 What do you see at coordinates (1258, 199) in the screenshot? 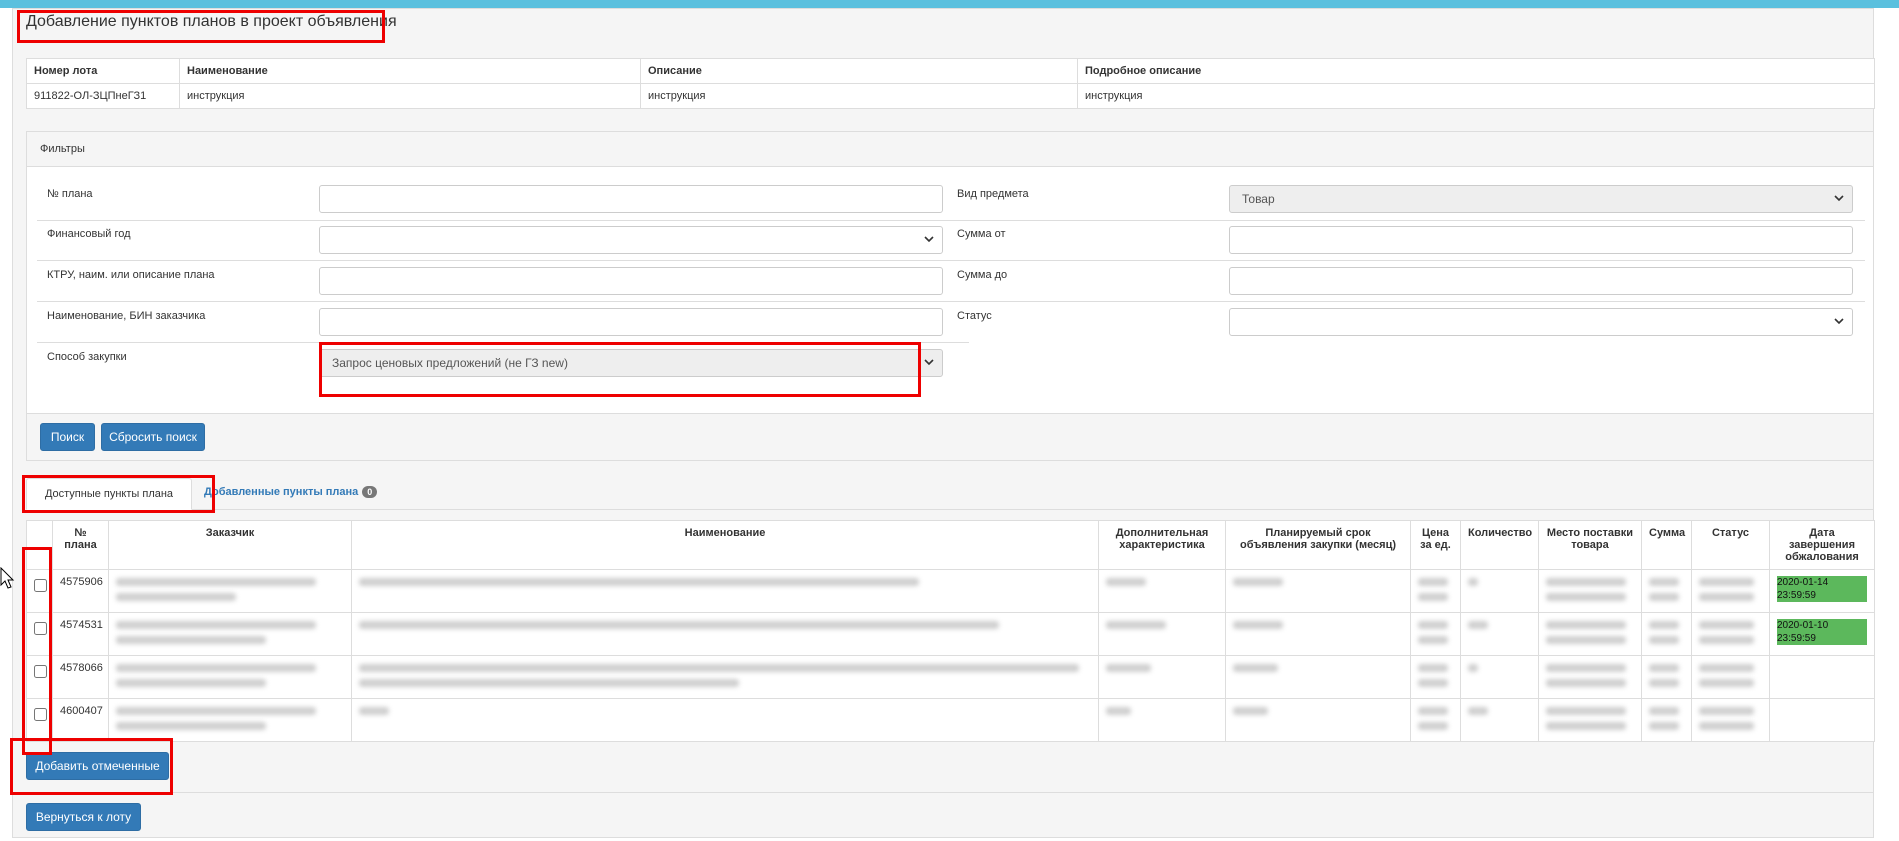
I see `subject-type-value: Товар` at bounding box center [1258, 199].